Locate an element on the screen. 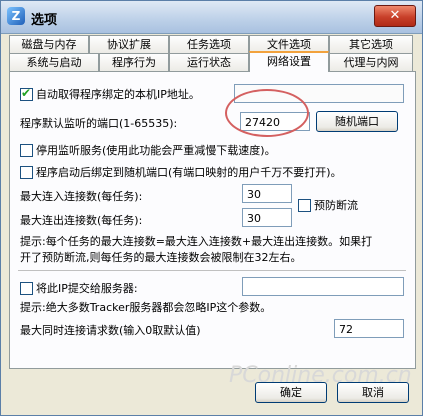  tab-task-options: 任务选项 is located at coordinates (209, 44).